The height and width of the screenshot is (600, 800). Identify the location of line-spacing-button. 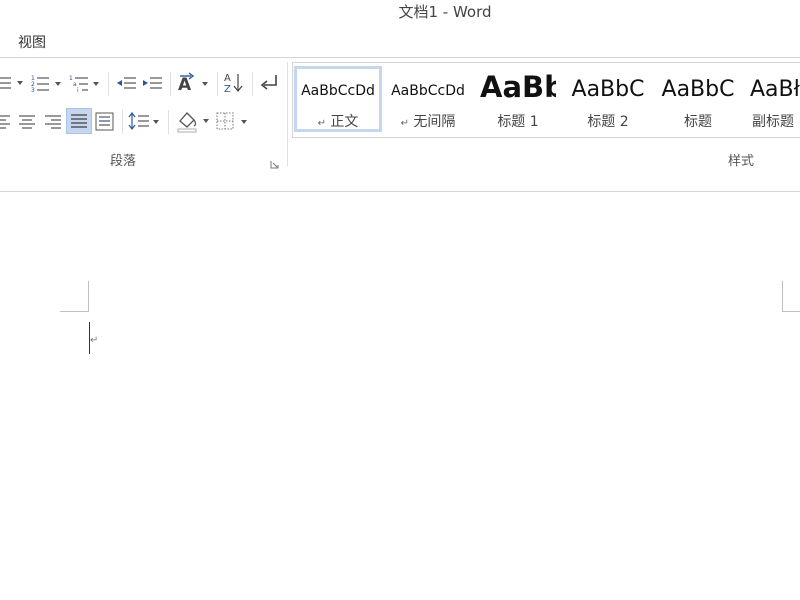
(145, 121).